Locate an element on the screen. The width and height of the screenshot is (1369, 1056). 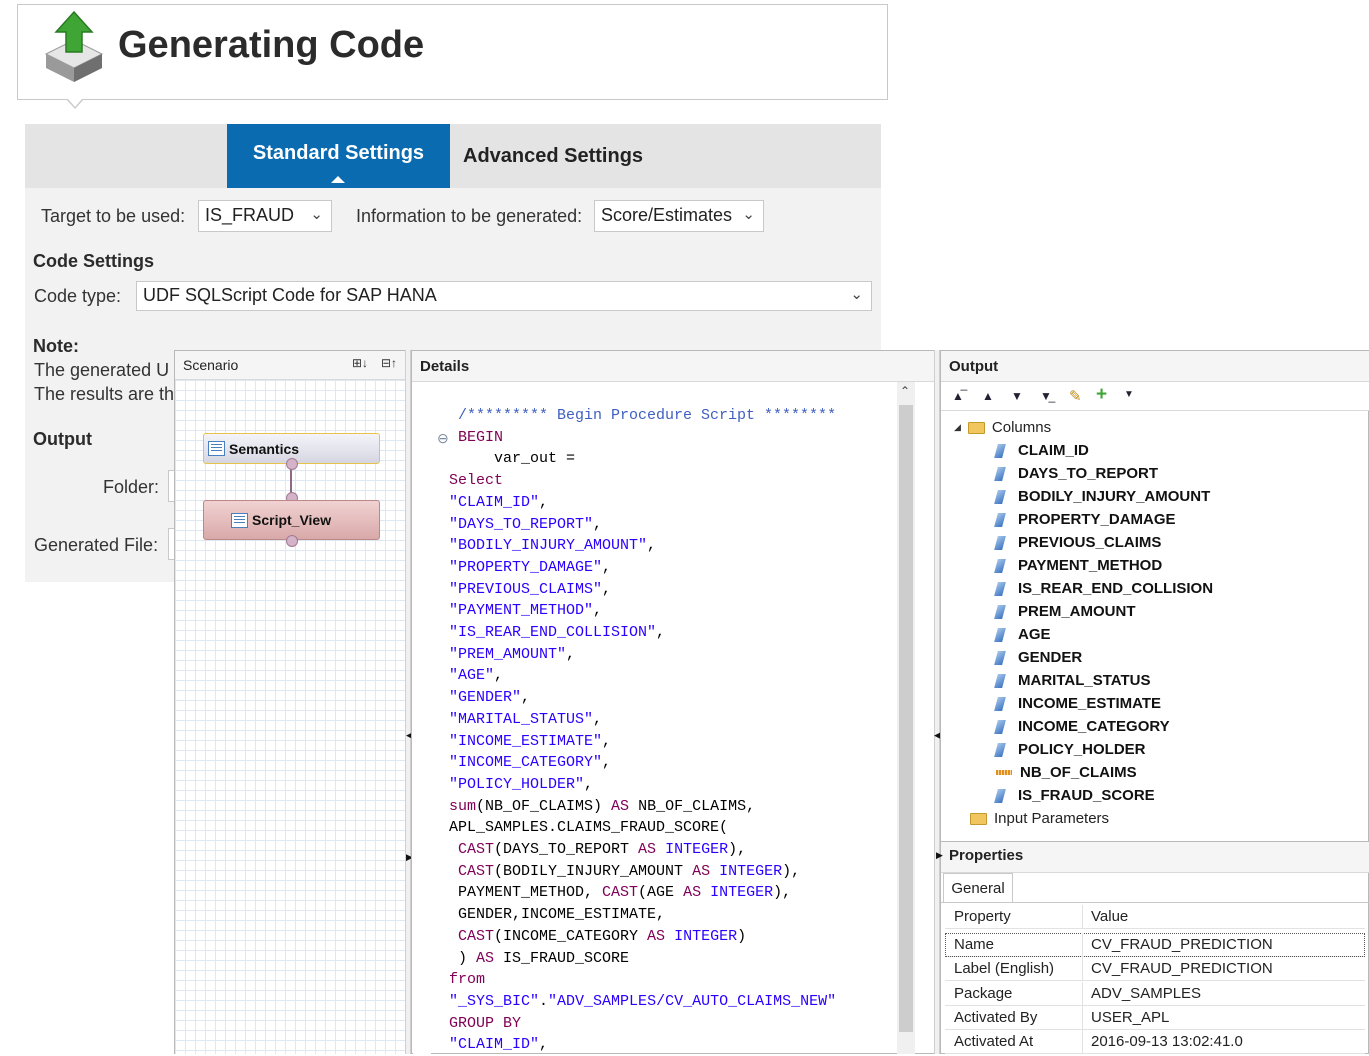
code-token: (DAYS_TO_REPORT is located at coordinates (566, 850).